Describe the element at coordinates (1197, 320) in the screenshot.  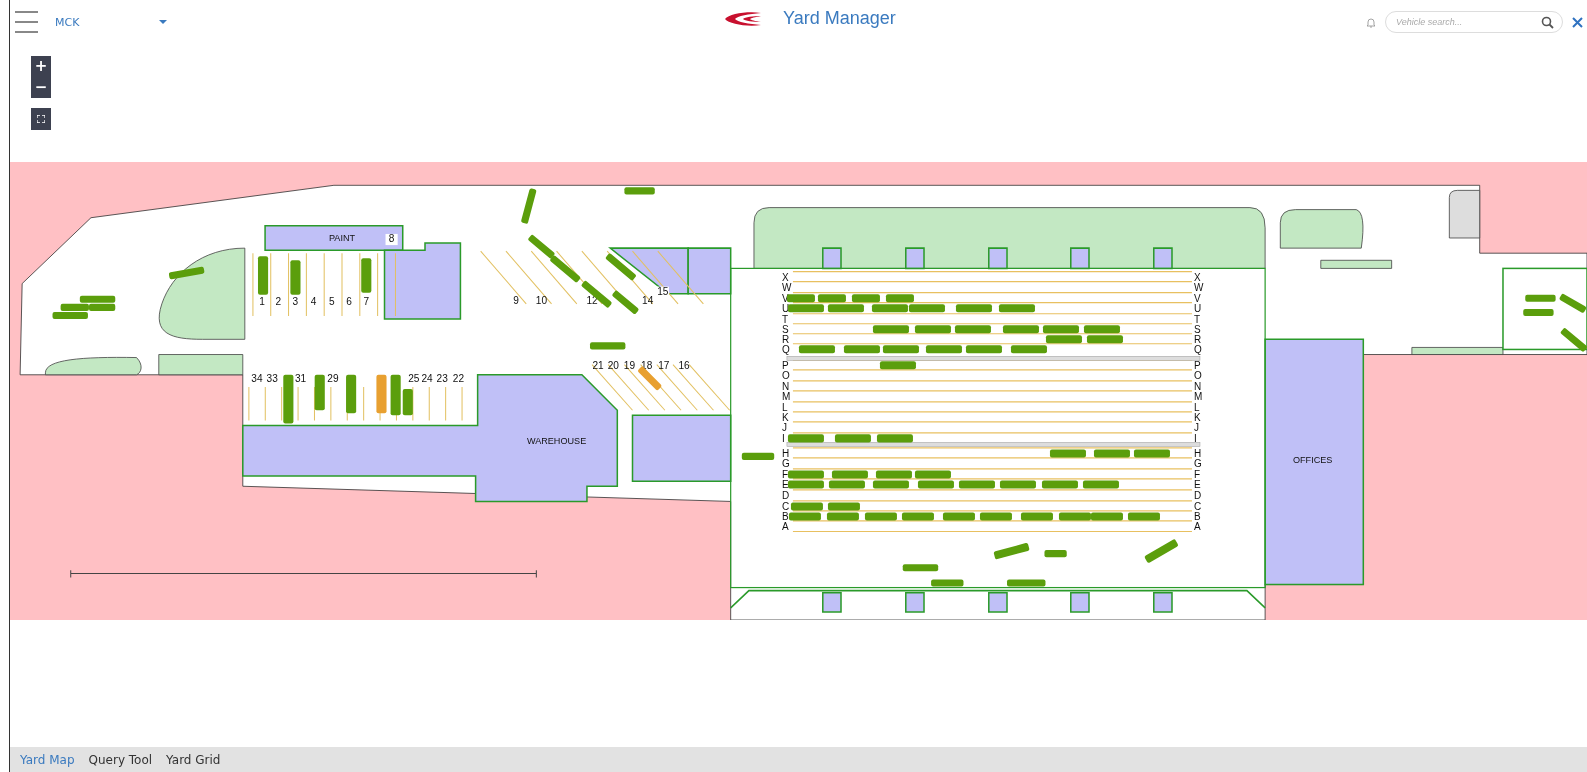
I see `row-letter: T` at that location.